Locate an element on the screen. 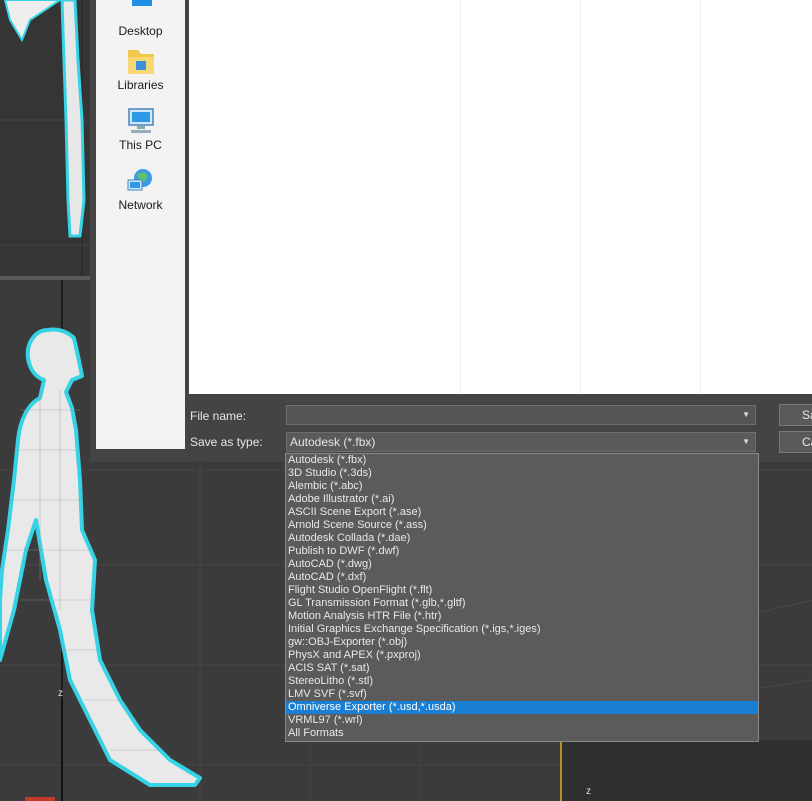 This screenshot has height=801, width=812. place-label: This PC is located at coordinates (140, 145).